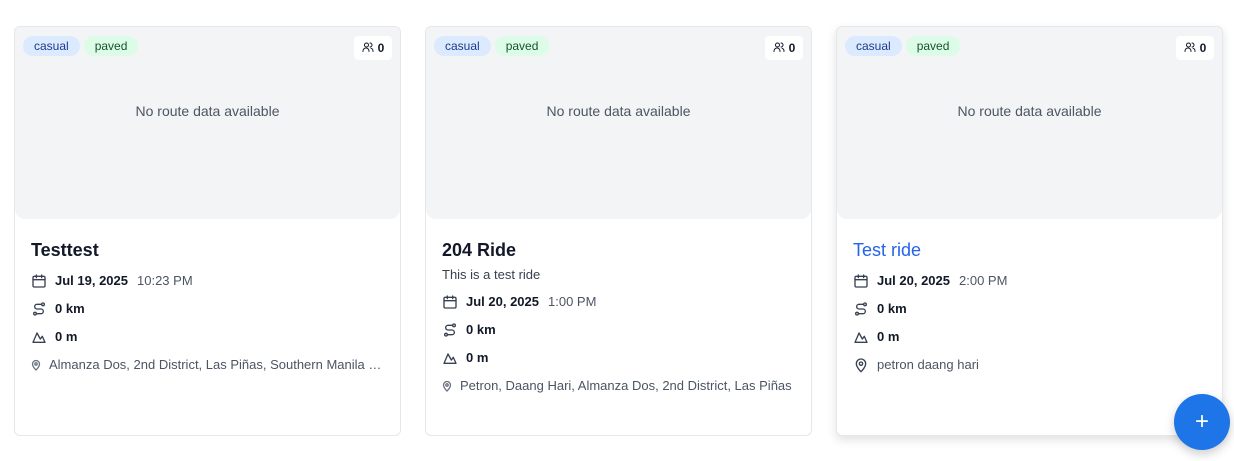 This screenshot has width=1234, height=461. I want to click on ride-location: petron daang hari, so click(928, 364).